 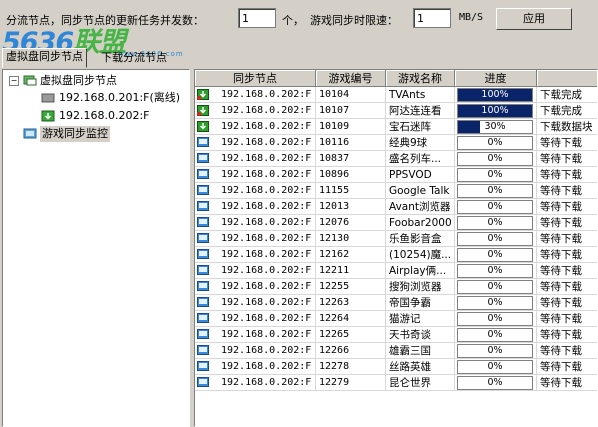 What do you see at coordinates (351, 175) in the screenshot?
I see `cell-game-id: 10896` at bounding box center [351, 175].